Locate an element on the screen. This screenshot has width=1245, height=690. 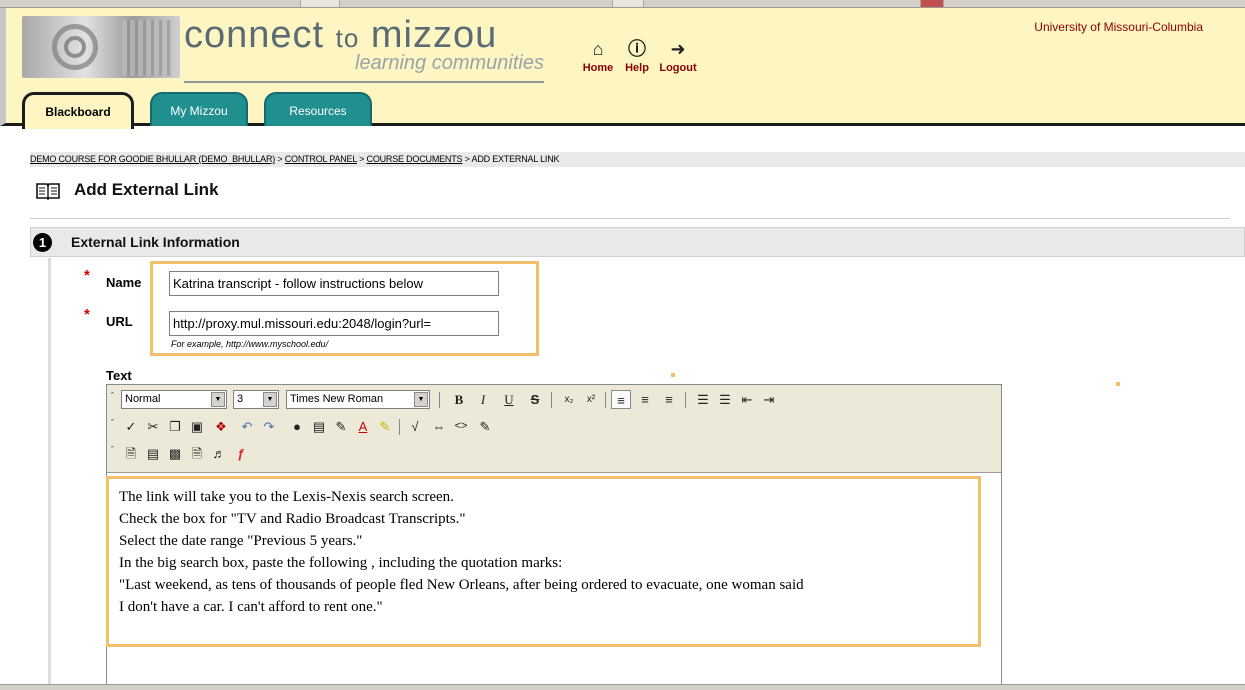
help-icon: ⓘ is located at coordinates (637, 49).